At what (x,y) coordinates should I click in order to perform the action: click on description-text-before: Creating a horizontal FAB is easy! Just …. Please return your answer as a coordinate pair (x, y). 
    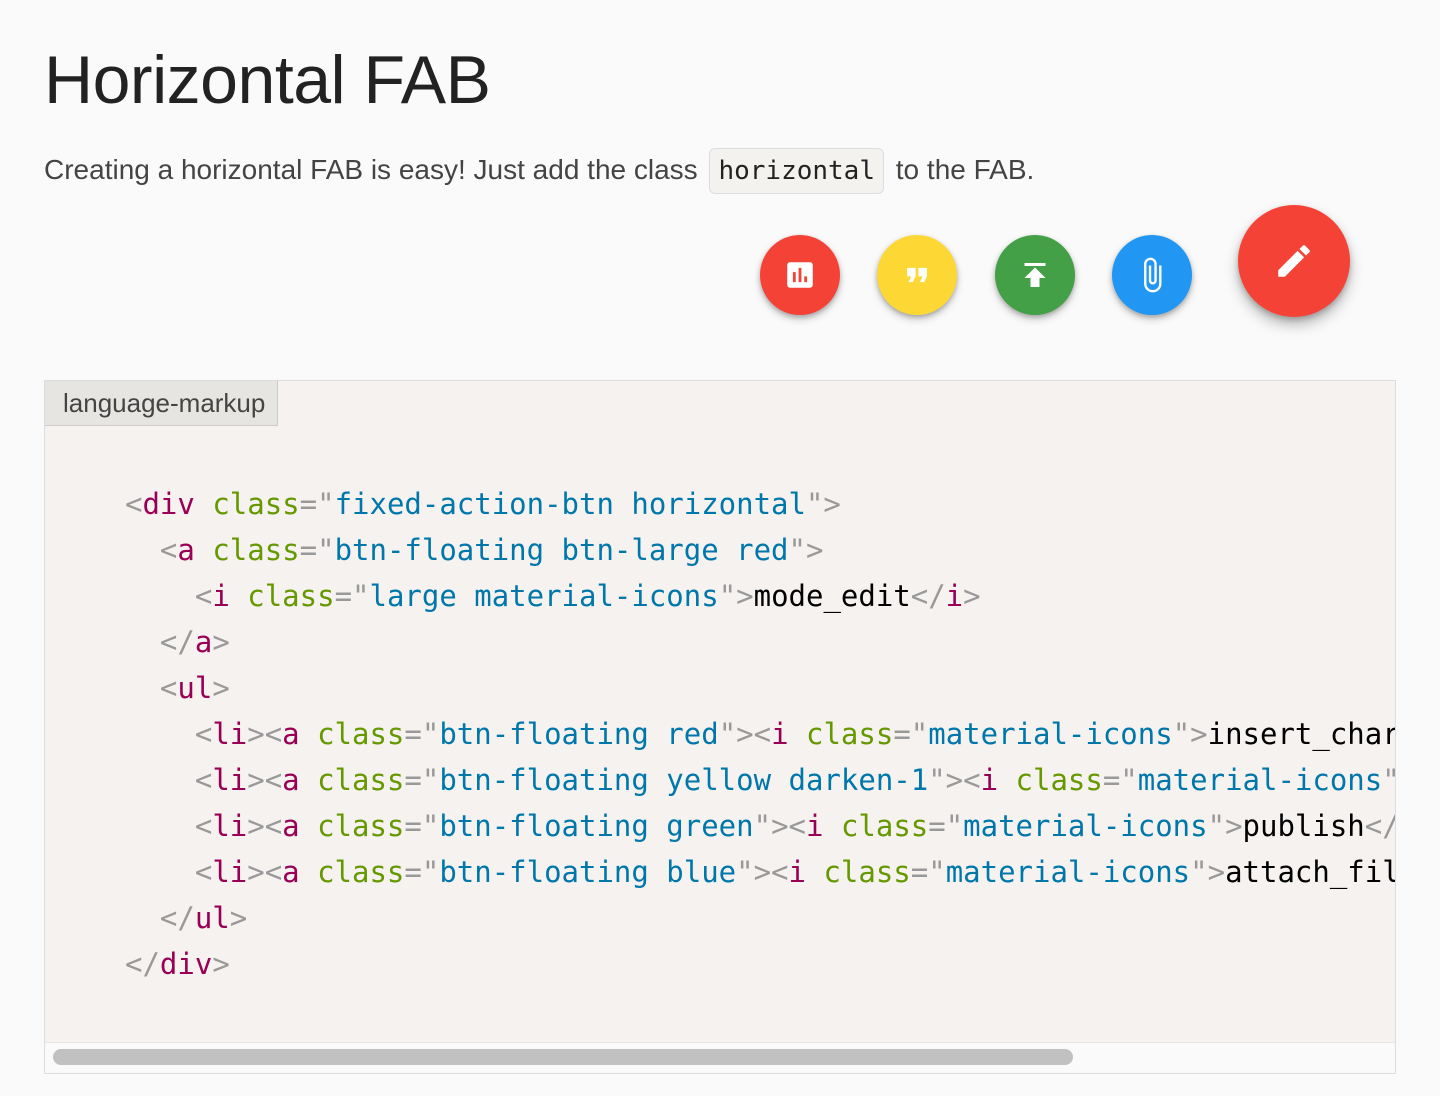
    Looking at the image, I should click on (371, 169).